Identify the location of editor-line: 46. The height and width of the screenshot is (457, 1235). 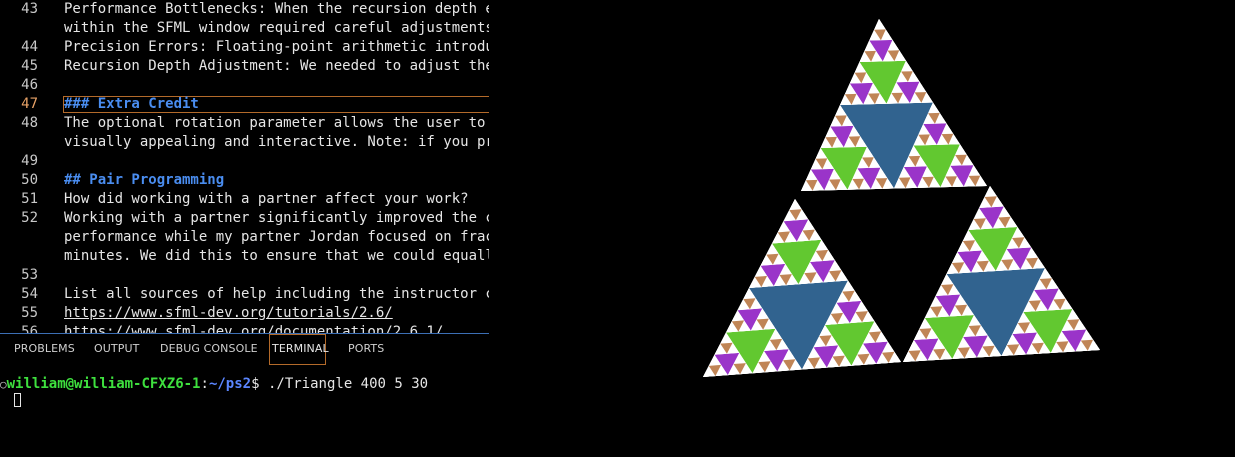
(244, 85).